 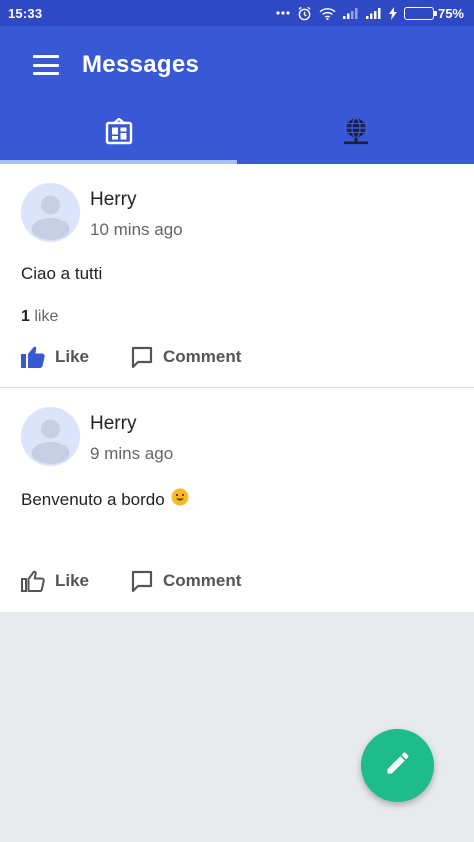 I want to click on app-bar: Messages, so click(x=237, y=65).